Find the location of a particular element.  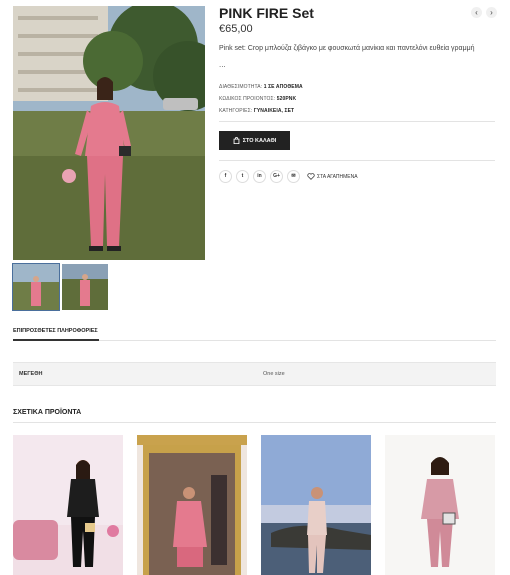

sku: ΚΩΔΙΚΟΣ ΠΡΟΙΟΝΤΟΣ: 520PNK is located at coordinates (257, 99).